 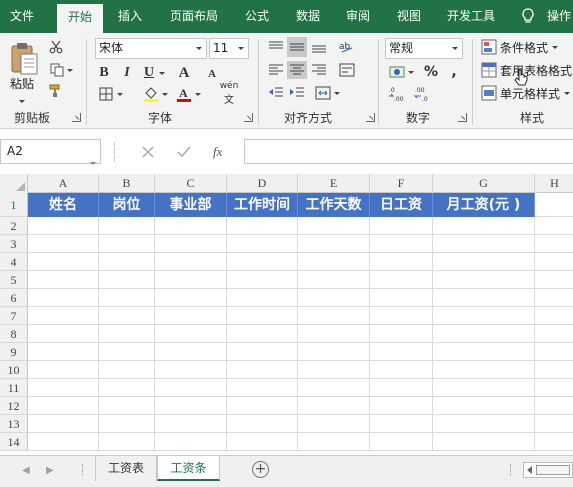 I want to click on select-all-corner, so click(x=14, y=183).